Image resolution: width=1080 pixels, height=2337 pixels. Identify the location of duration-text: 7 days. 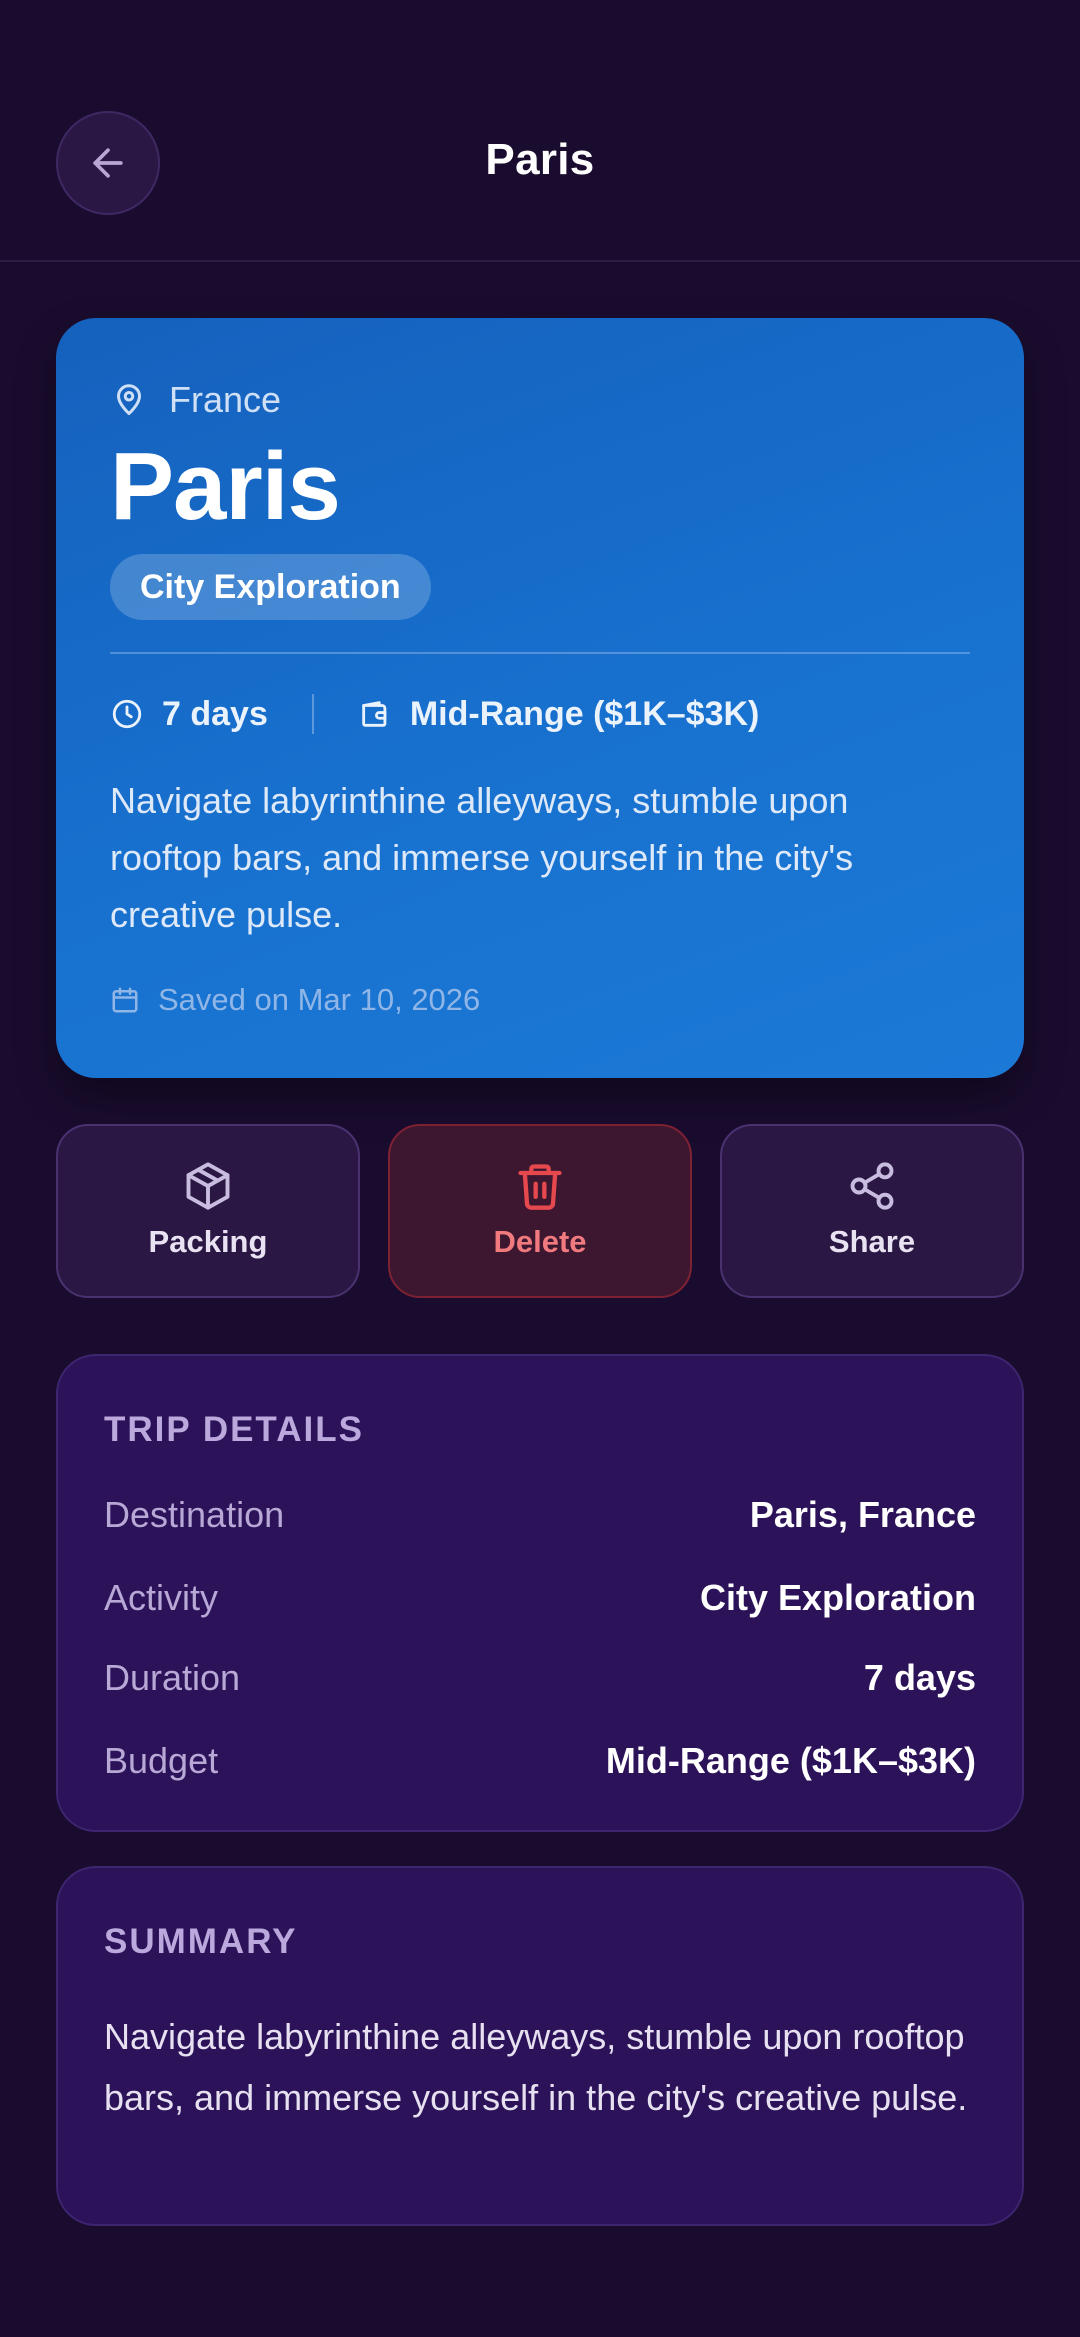
(215, 713).